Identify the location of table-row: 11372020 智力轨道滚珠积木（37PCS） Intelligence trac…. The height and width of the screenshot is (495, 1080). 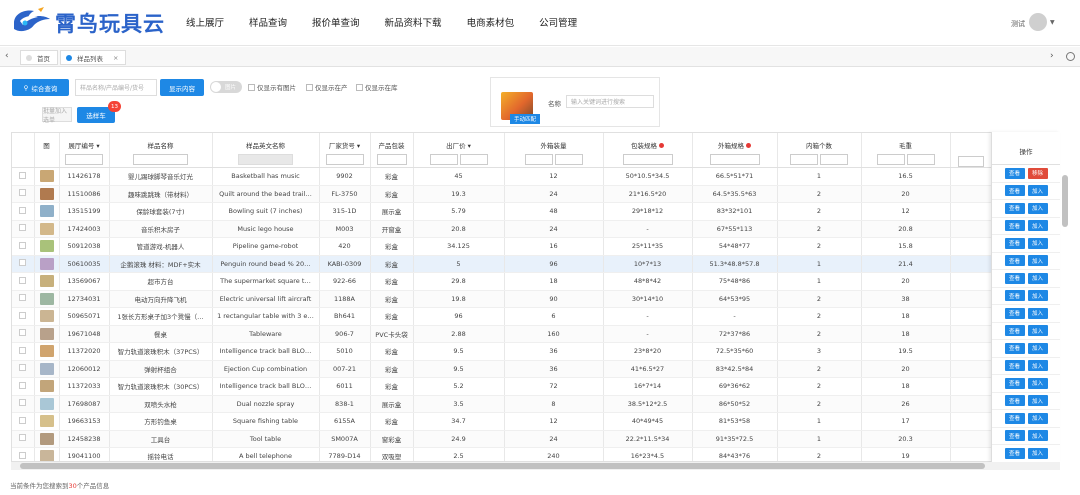
(502, 351).